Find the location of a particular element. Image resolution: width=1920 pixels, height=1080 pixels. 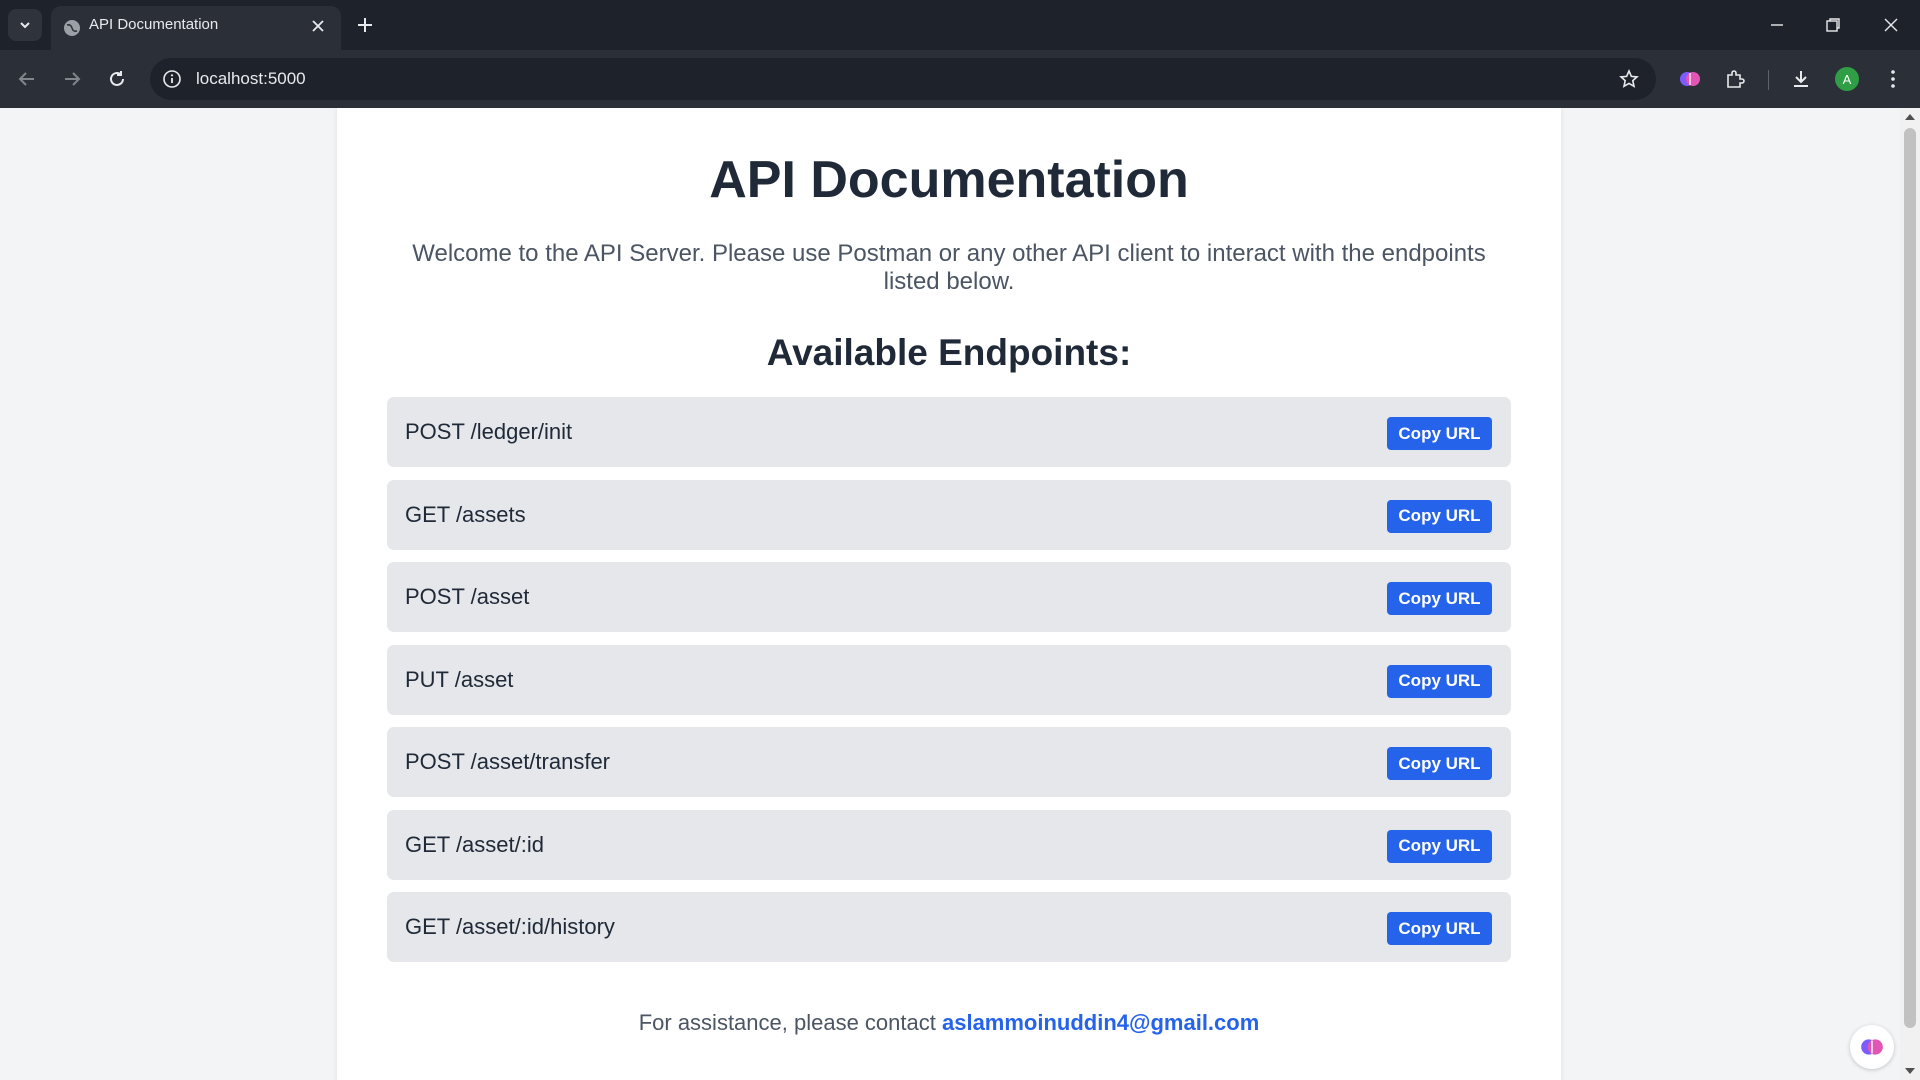

download-icon is located at coordinates (1801, 79).